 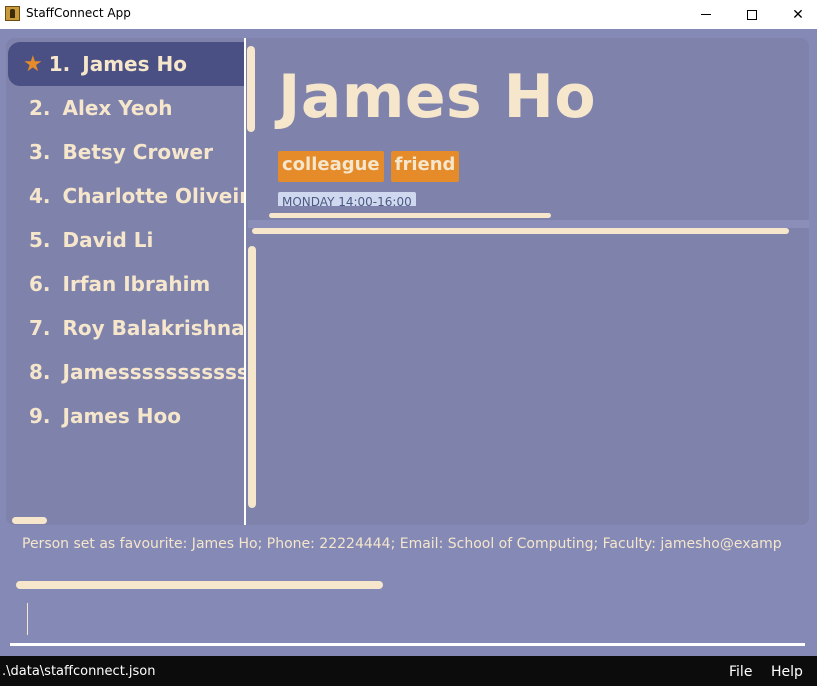 What do you see at coordinates (134, 64) in the screenshot?
I see `list-item-name: James Ho` at bounding box center [134, 64].